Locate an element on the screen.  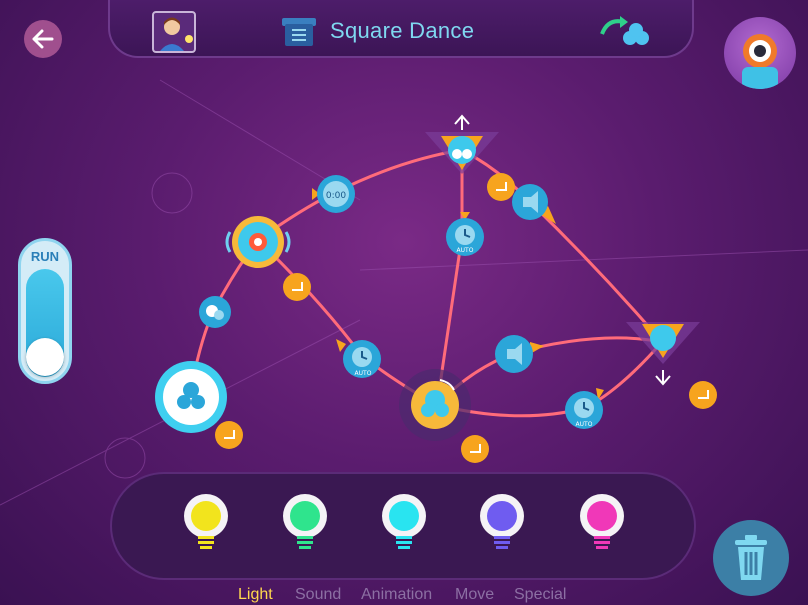
svg-text: 0:00 is located at coordinates (336, 196).